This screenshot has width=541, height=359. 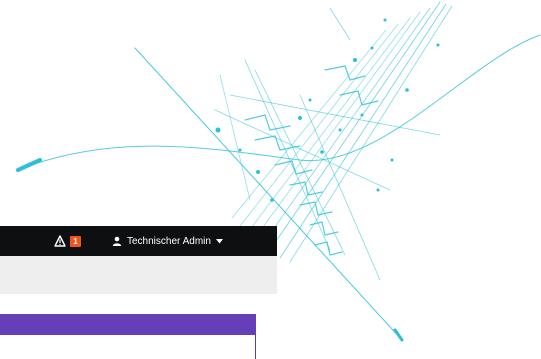 I want to click on alerts-button: 1, so click(x=67, y=241).